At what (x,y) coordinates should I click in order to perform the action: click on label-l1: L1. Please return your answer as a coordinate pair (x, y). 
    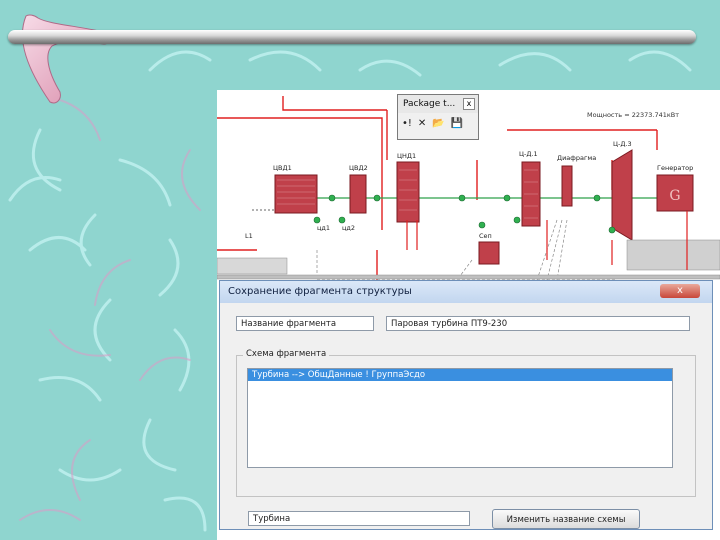
    Looking at the image, I should click on (249, 236).